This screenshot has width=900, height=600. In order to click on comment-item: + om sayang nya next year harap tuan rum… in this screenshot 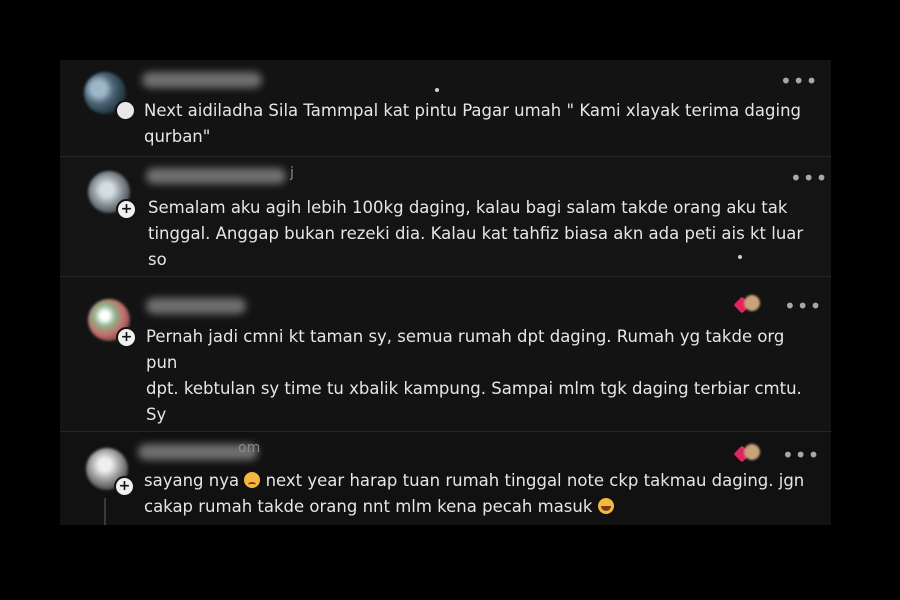, I will do `click(445, 478)`.